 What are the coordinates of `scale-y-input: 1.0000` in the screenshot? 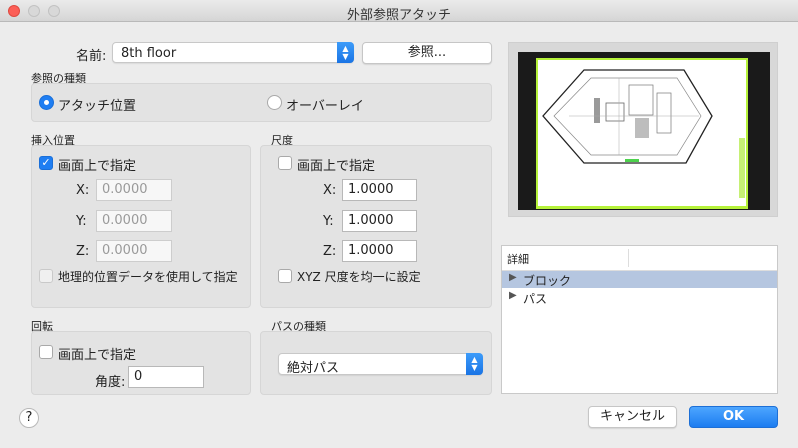 It's located at (379, 221).